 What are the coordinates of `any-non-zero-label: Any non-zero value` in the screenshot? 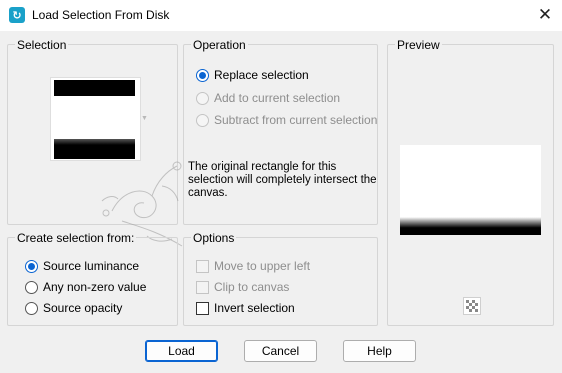 It's located at (95, 287).